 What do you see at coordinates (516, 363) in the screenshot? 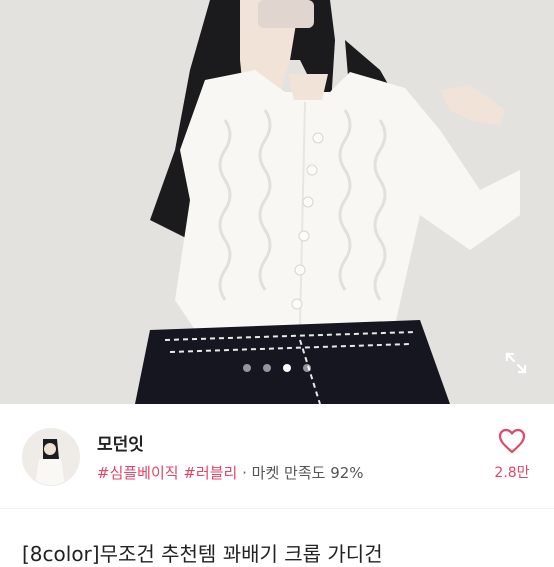
I see `expand-icon` at bounding box center [516, 363].